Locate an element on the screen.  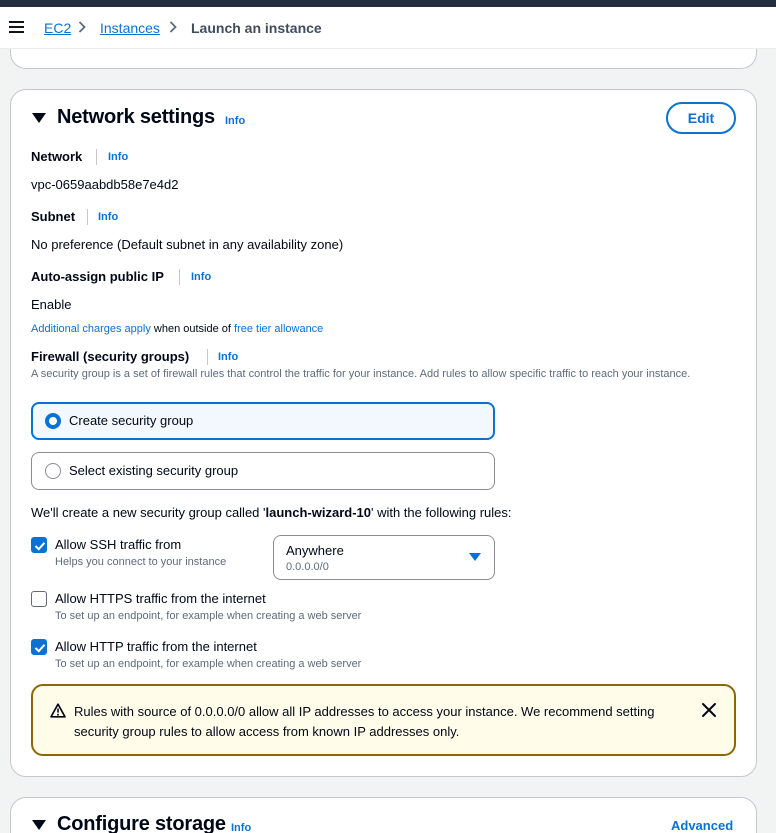
firewall-label: Firewall (security groups) is located at coordinates (110, 356).